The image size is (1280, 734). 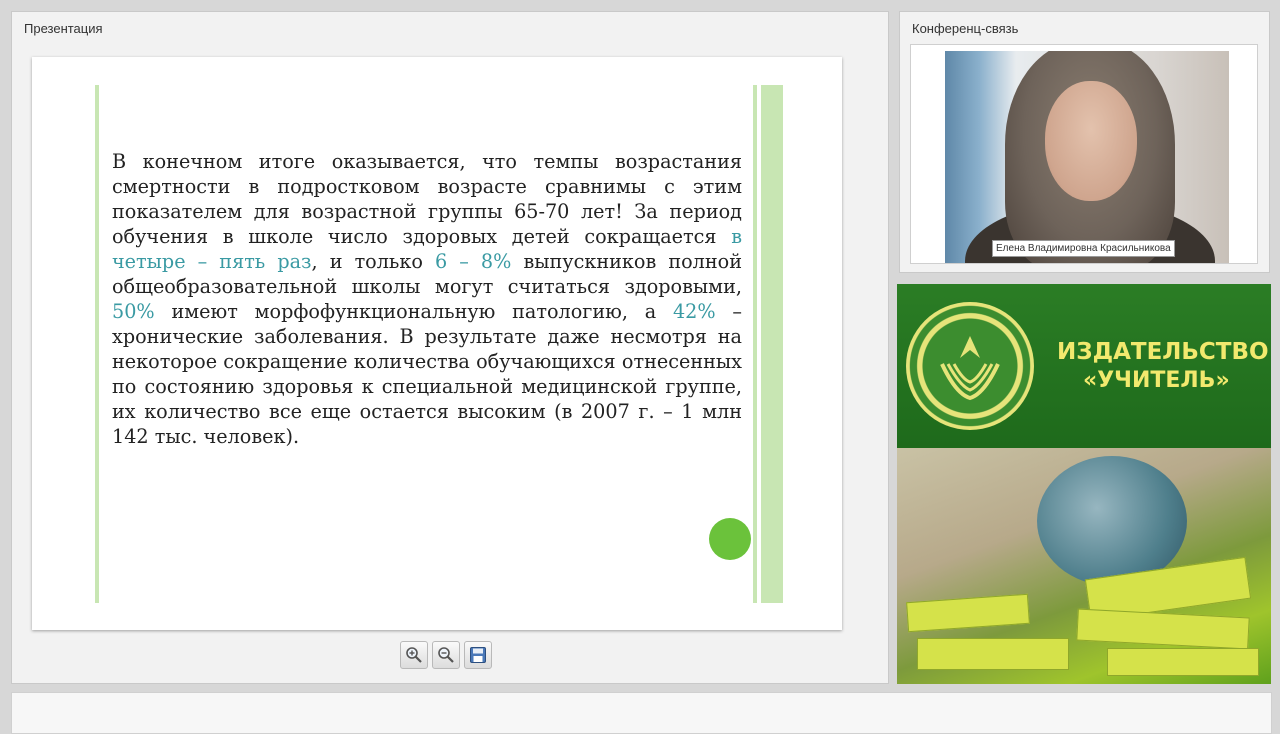 What do you see at coordinates (1163, 352) in the screenshot?
I see `publisher-name-line1: ИЗДАТЕЛЬСТВО` at bounding box center [1163, 352].